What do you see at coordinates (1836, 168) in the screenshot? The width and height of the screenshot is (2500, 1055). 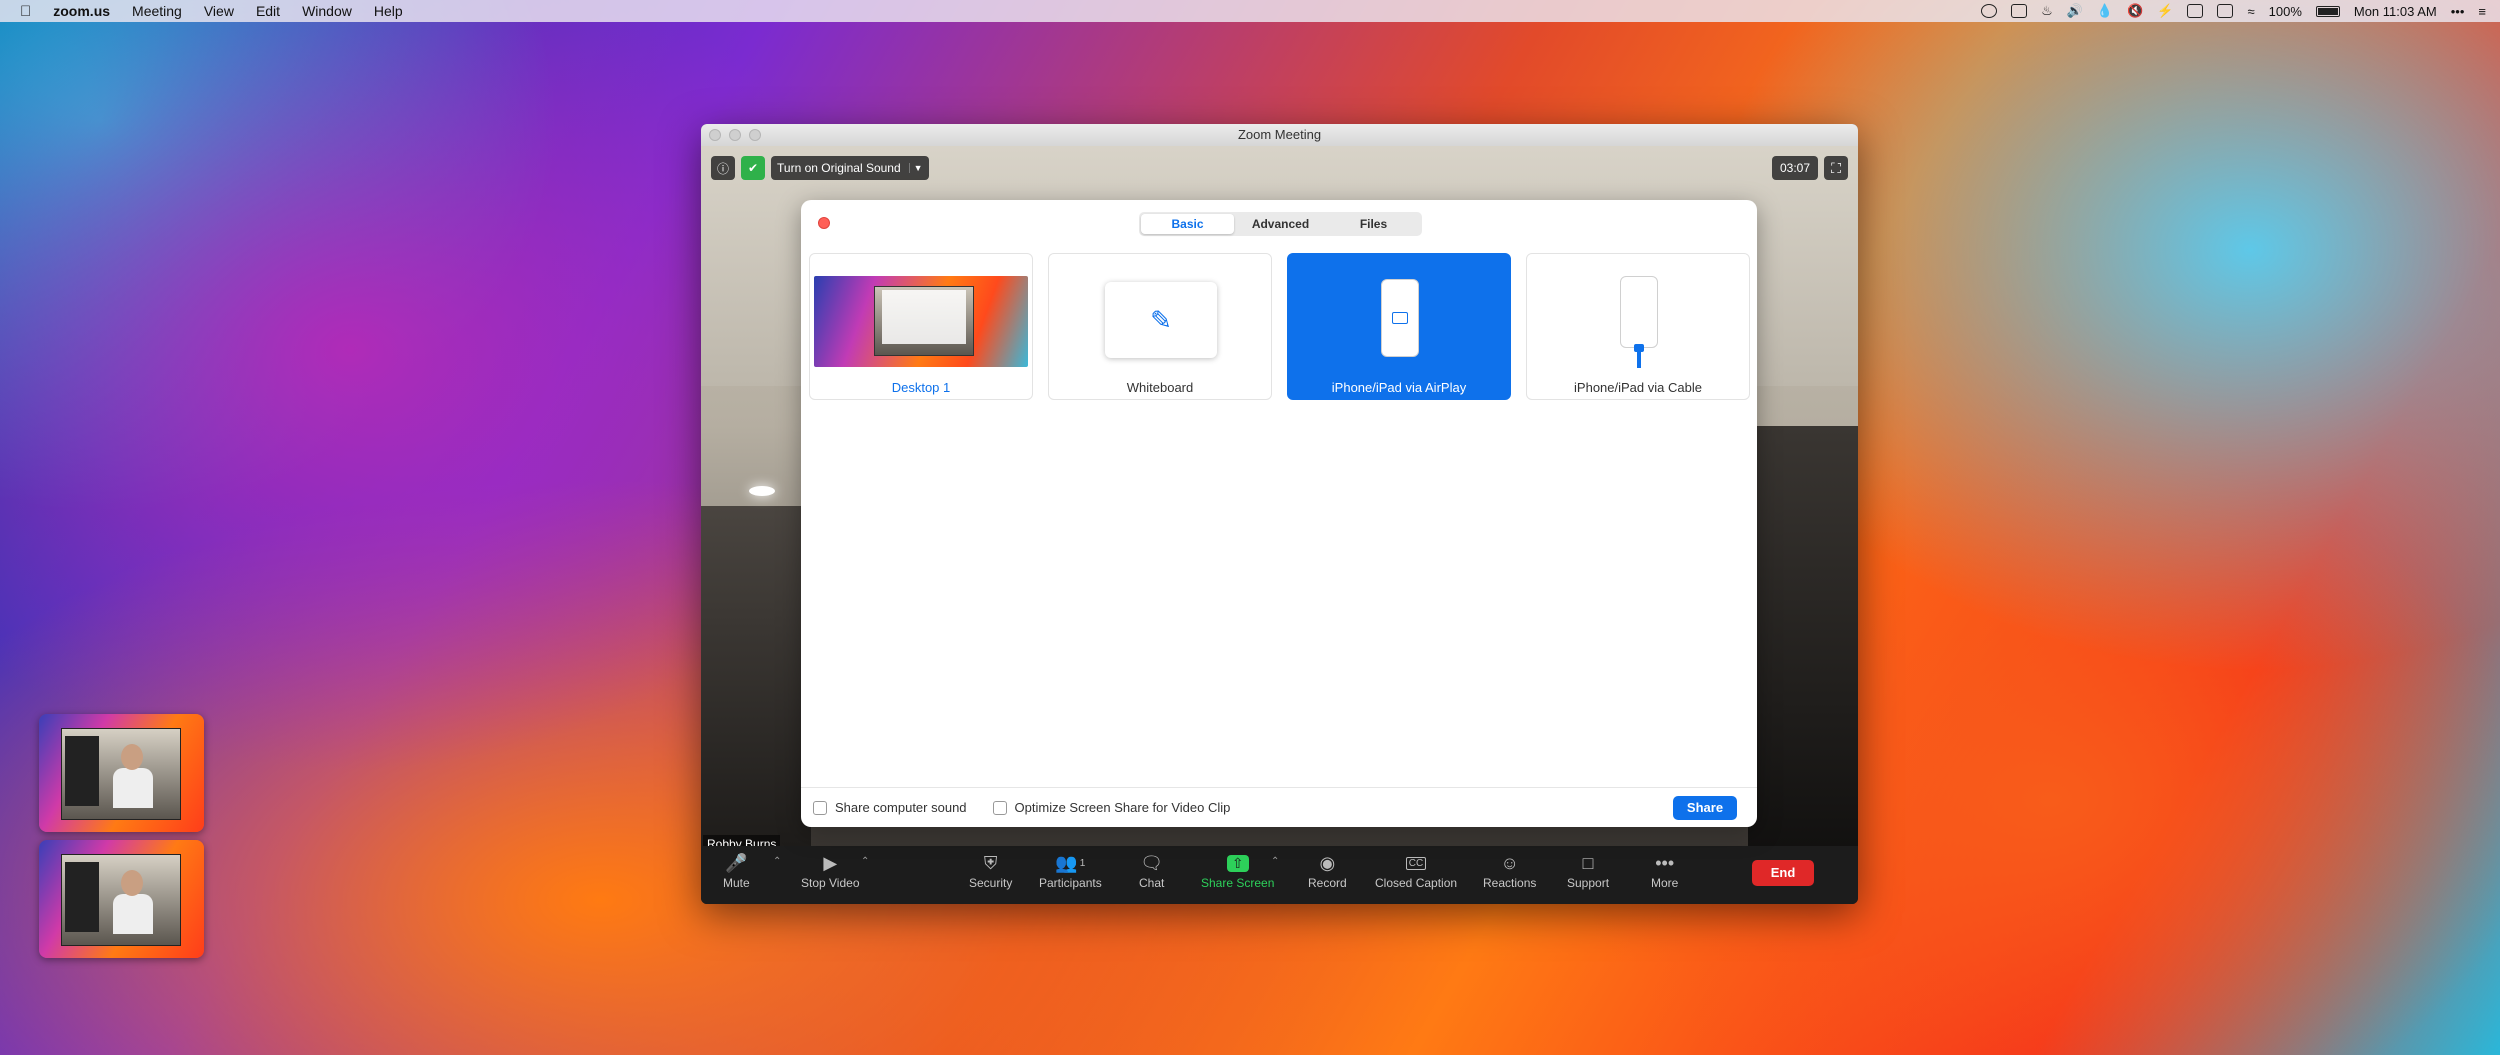 I see `fullscreen-icon: ⛶` at bounding box center [1836, 168].